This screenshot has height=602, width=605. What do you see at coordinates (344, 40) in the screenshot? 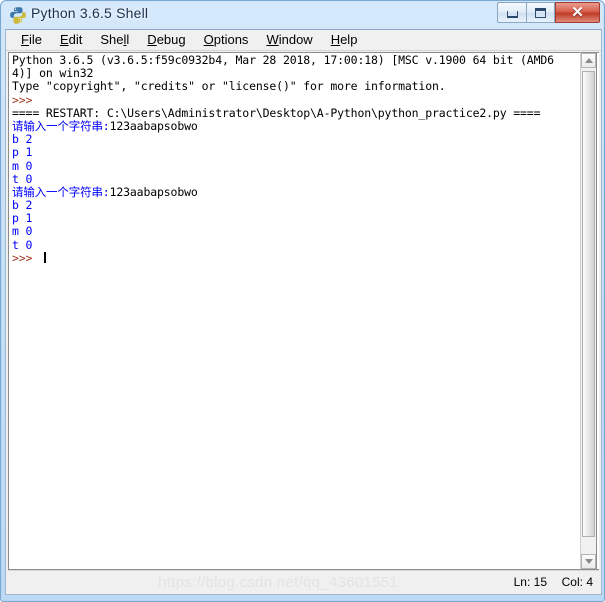
I see `menu-item-help: Help` at bounding box center [344, 40].